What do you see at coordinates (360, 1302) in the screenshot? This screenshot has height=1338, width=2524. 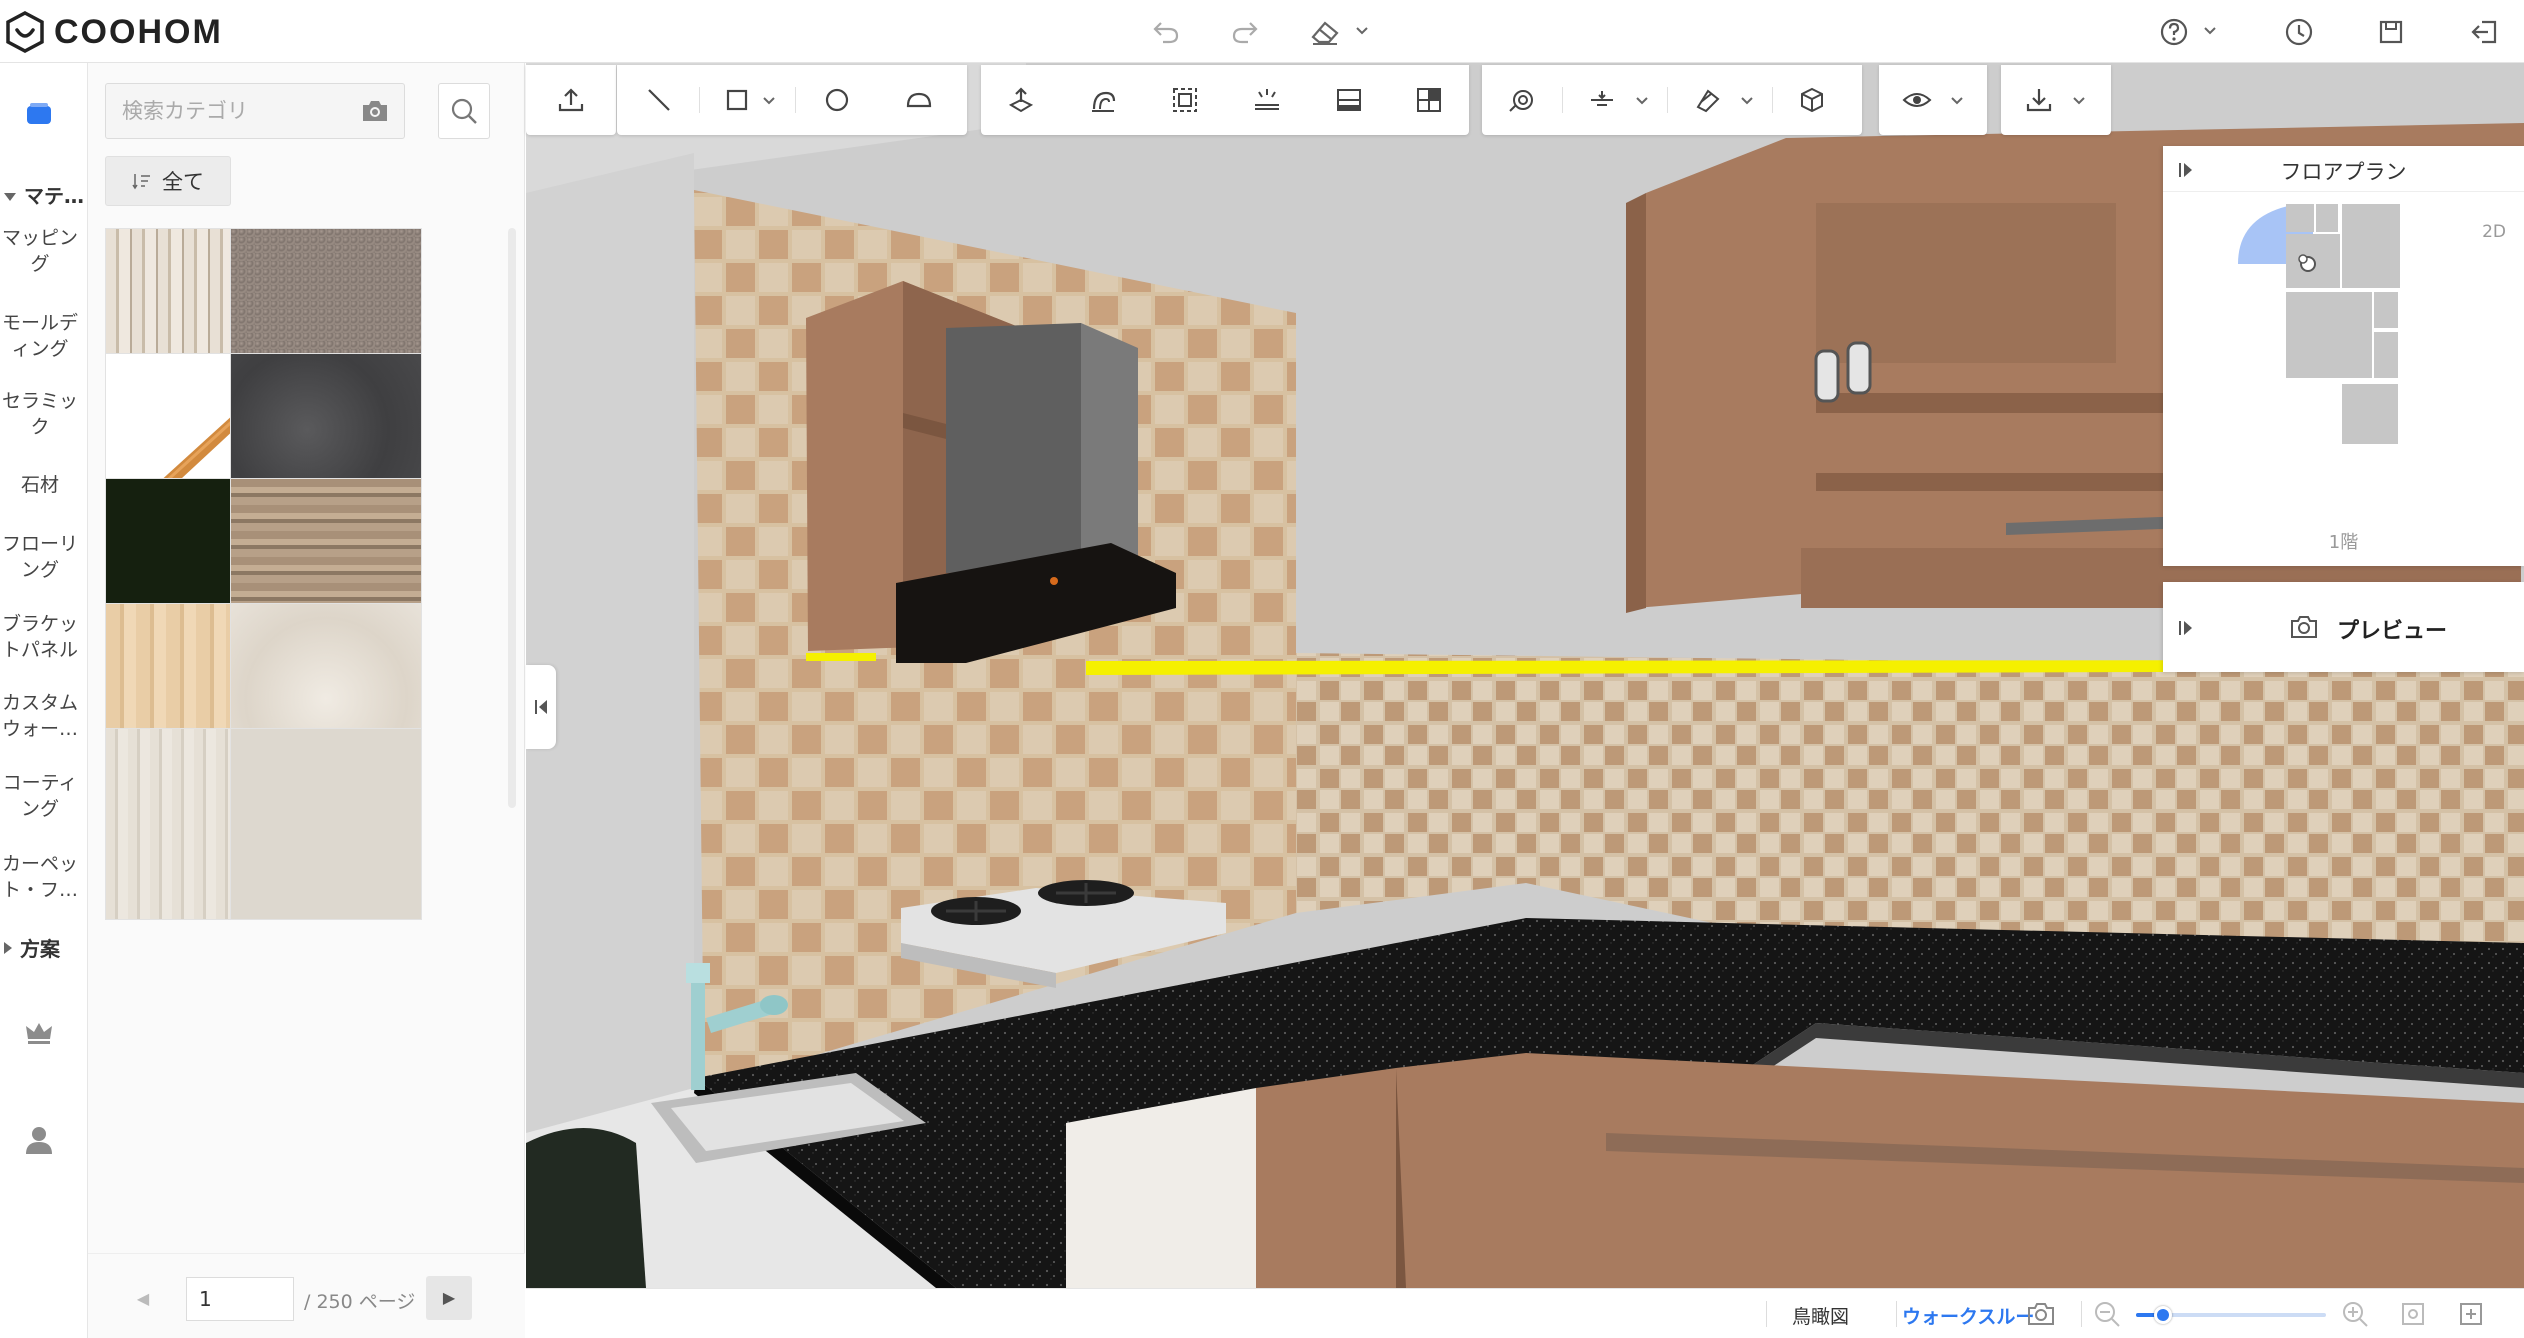 I see `page-total-label: / 250 ページ` at bounding box center [360, 1302].